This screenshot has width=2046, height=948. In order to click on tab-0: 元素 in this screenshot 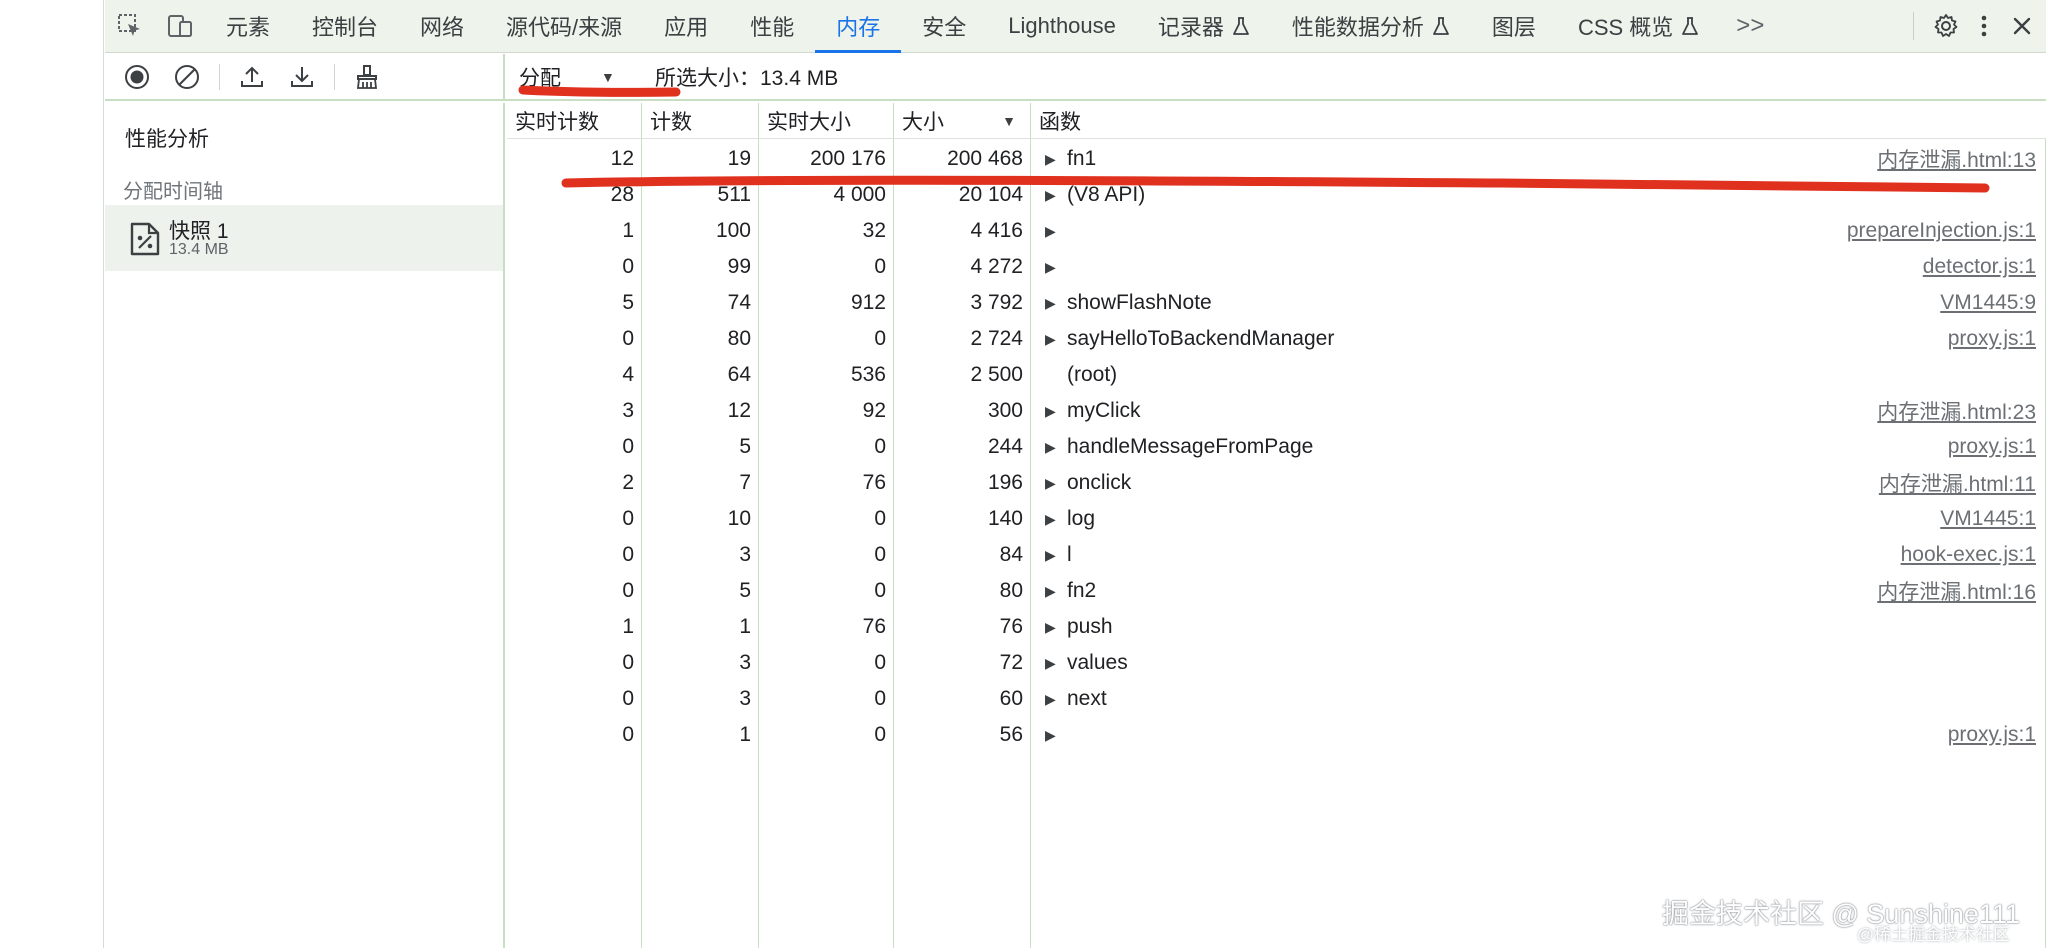, I will do `click(248, 26)`.